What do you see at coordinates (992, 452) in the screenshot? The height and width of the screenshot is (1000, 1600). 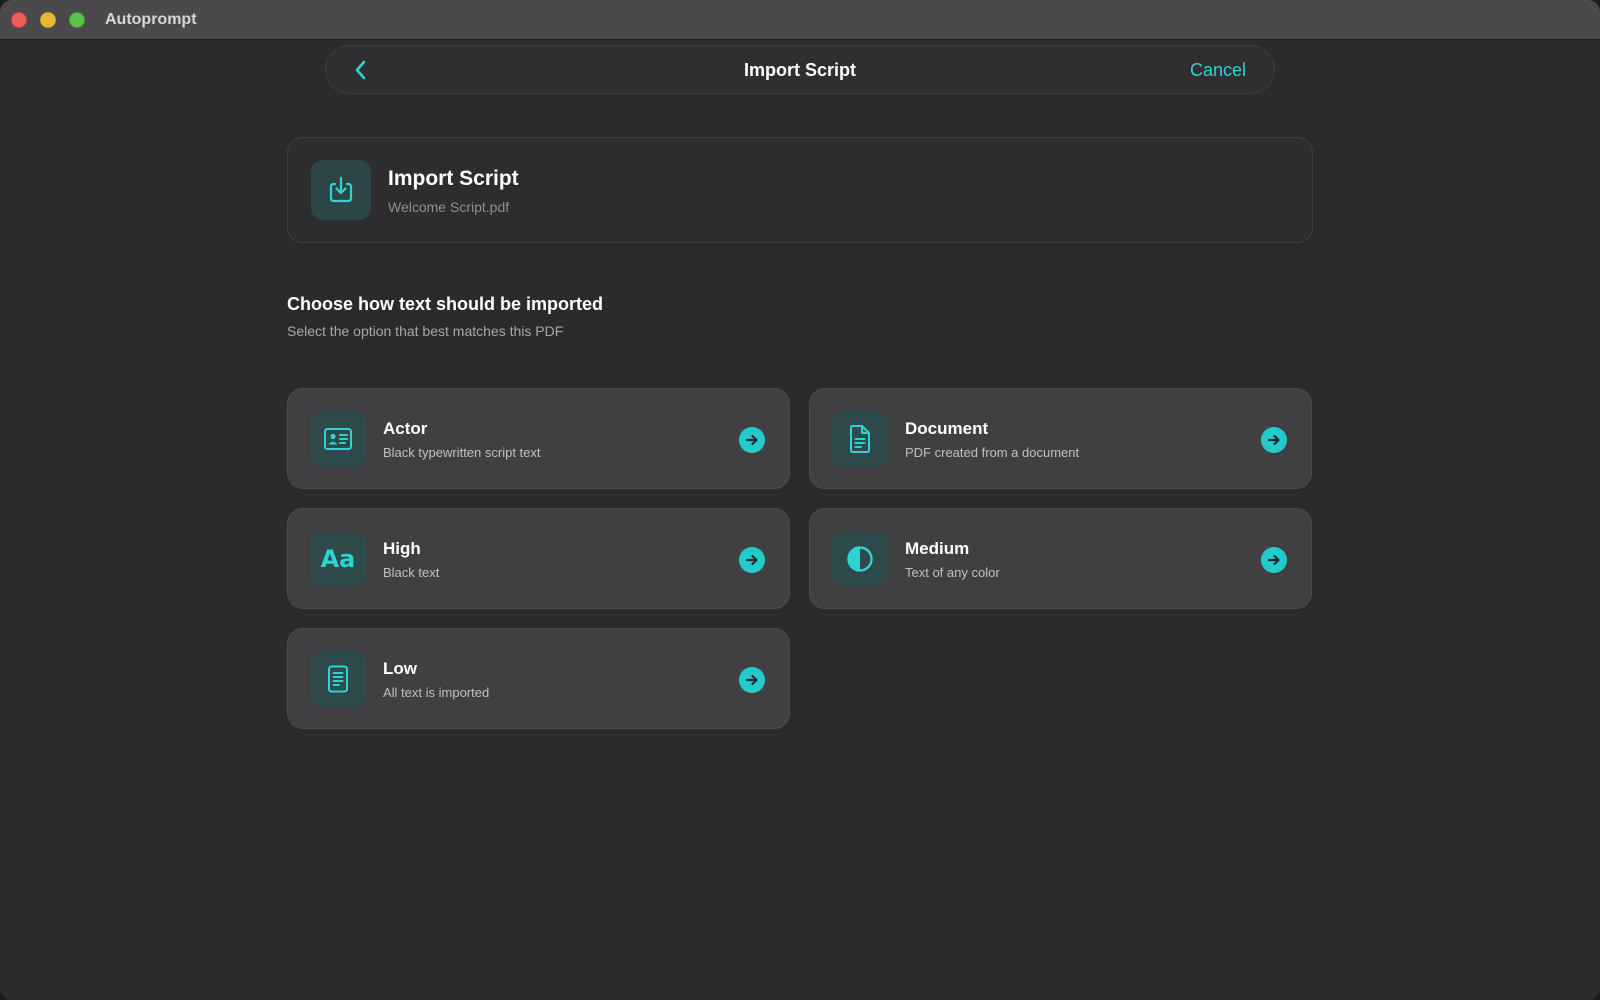 I see `option-description: PDF created from a document` at bounding box center [992, 452].